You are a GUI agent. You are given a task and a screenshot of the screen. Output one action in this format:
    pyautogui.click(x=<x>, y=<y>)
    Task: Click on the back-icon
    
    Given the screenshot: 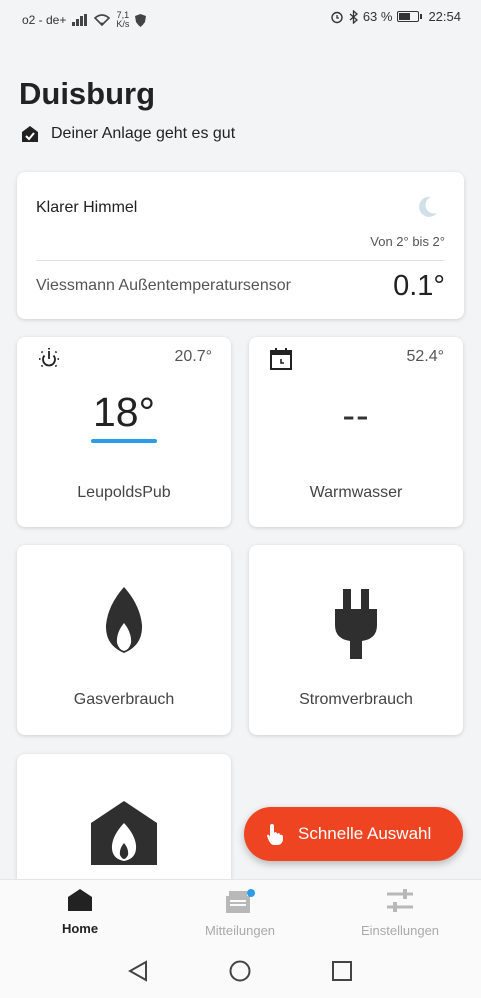 What is the action you would take?
    pyautogui.click(x=138, y=971)
    